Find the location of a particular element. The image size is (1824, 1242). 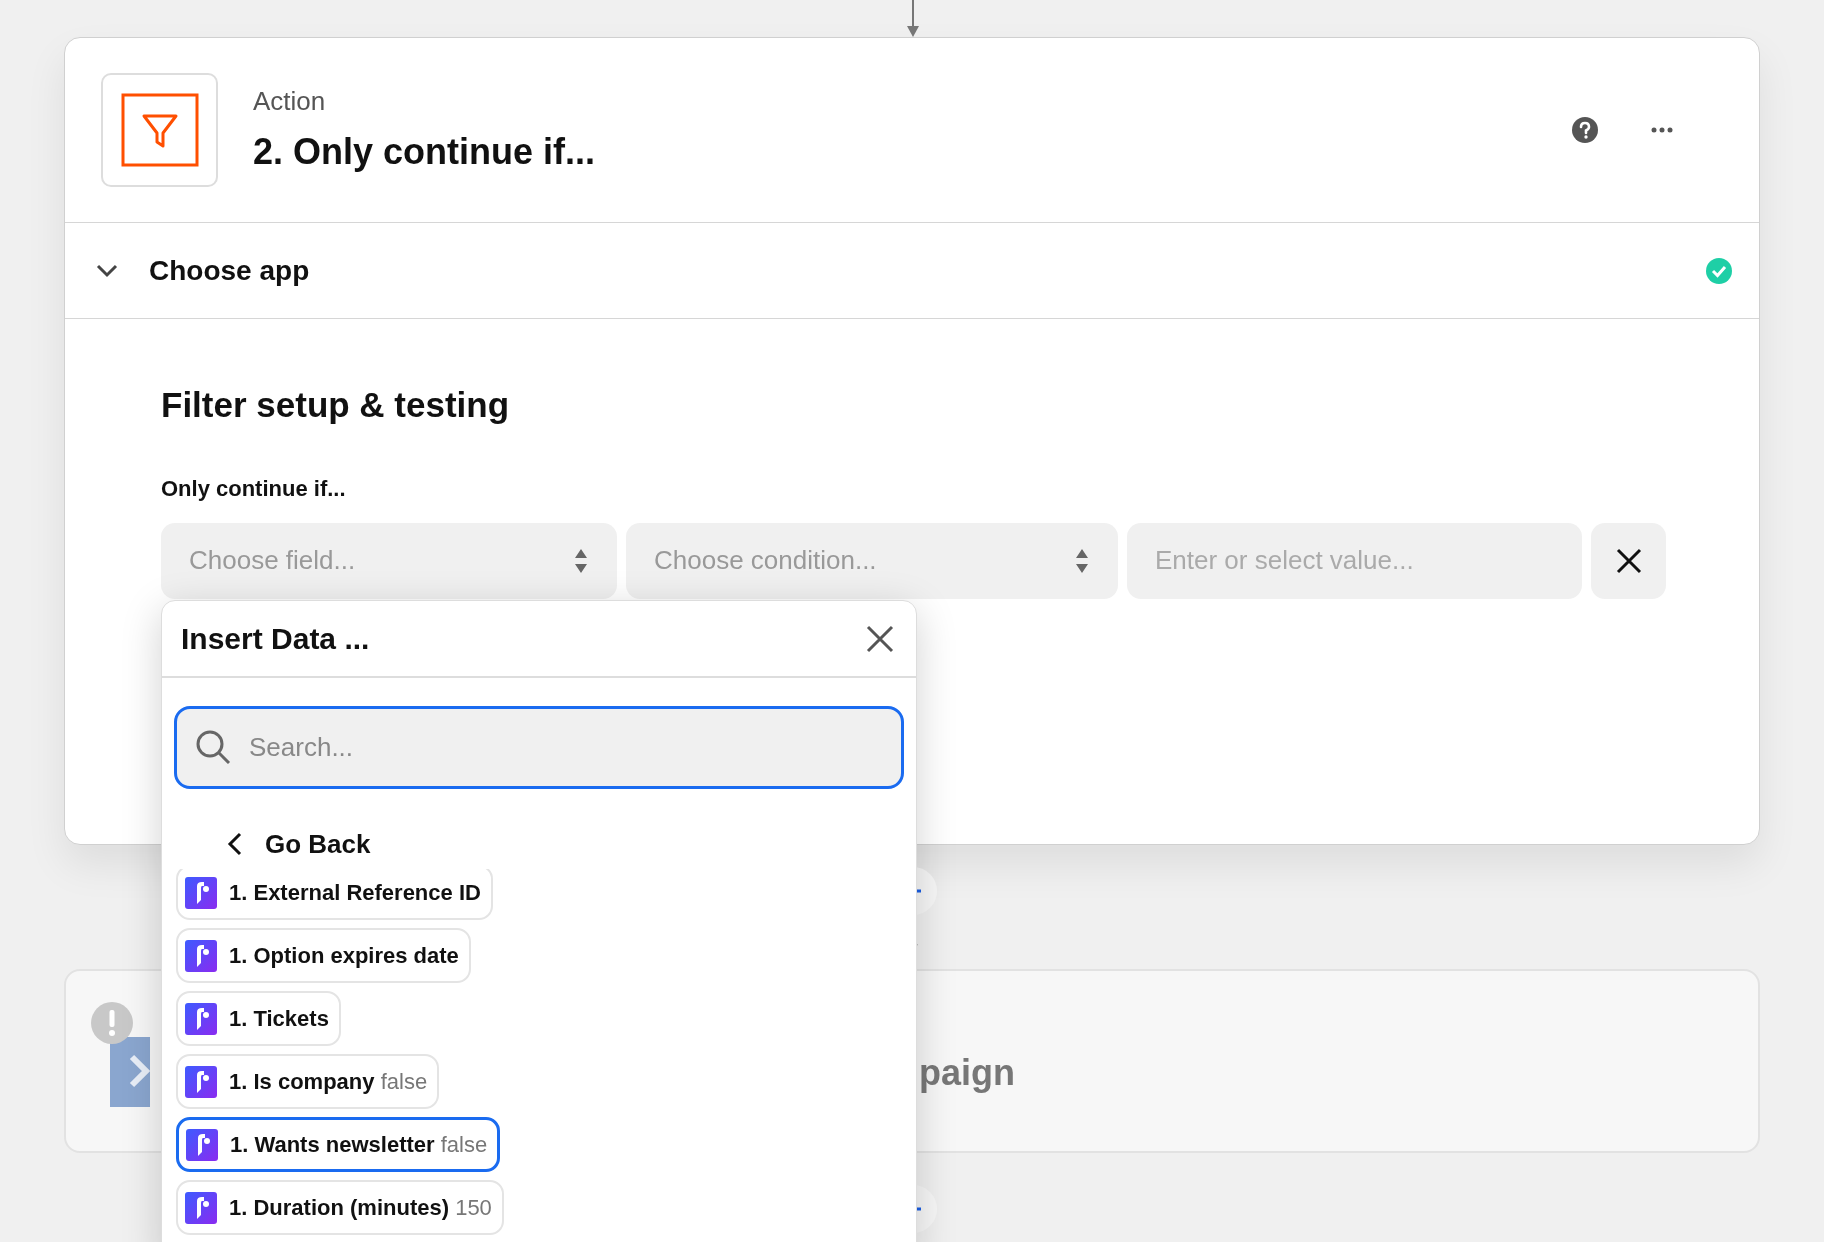

item-value: 150 is located at coordinates (473, 1207).